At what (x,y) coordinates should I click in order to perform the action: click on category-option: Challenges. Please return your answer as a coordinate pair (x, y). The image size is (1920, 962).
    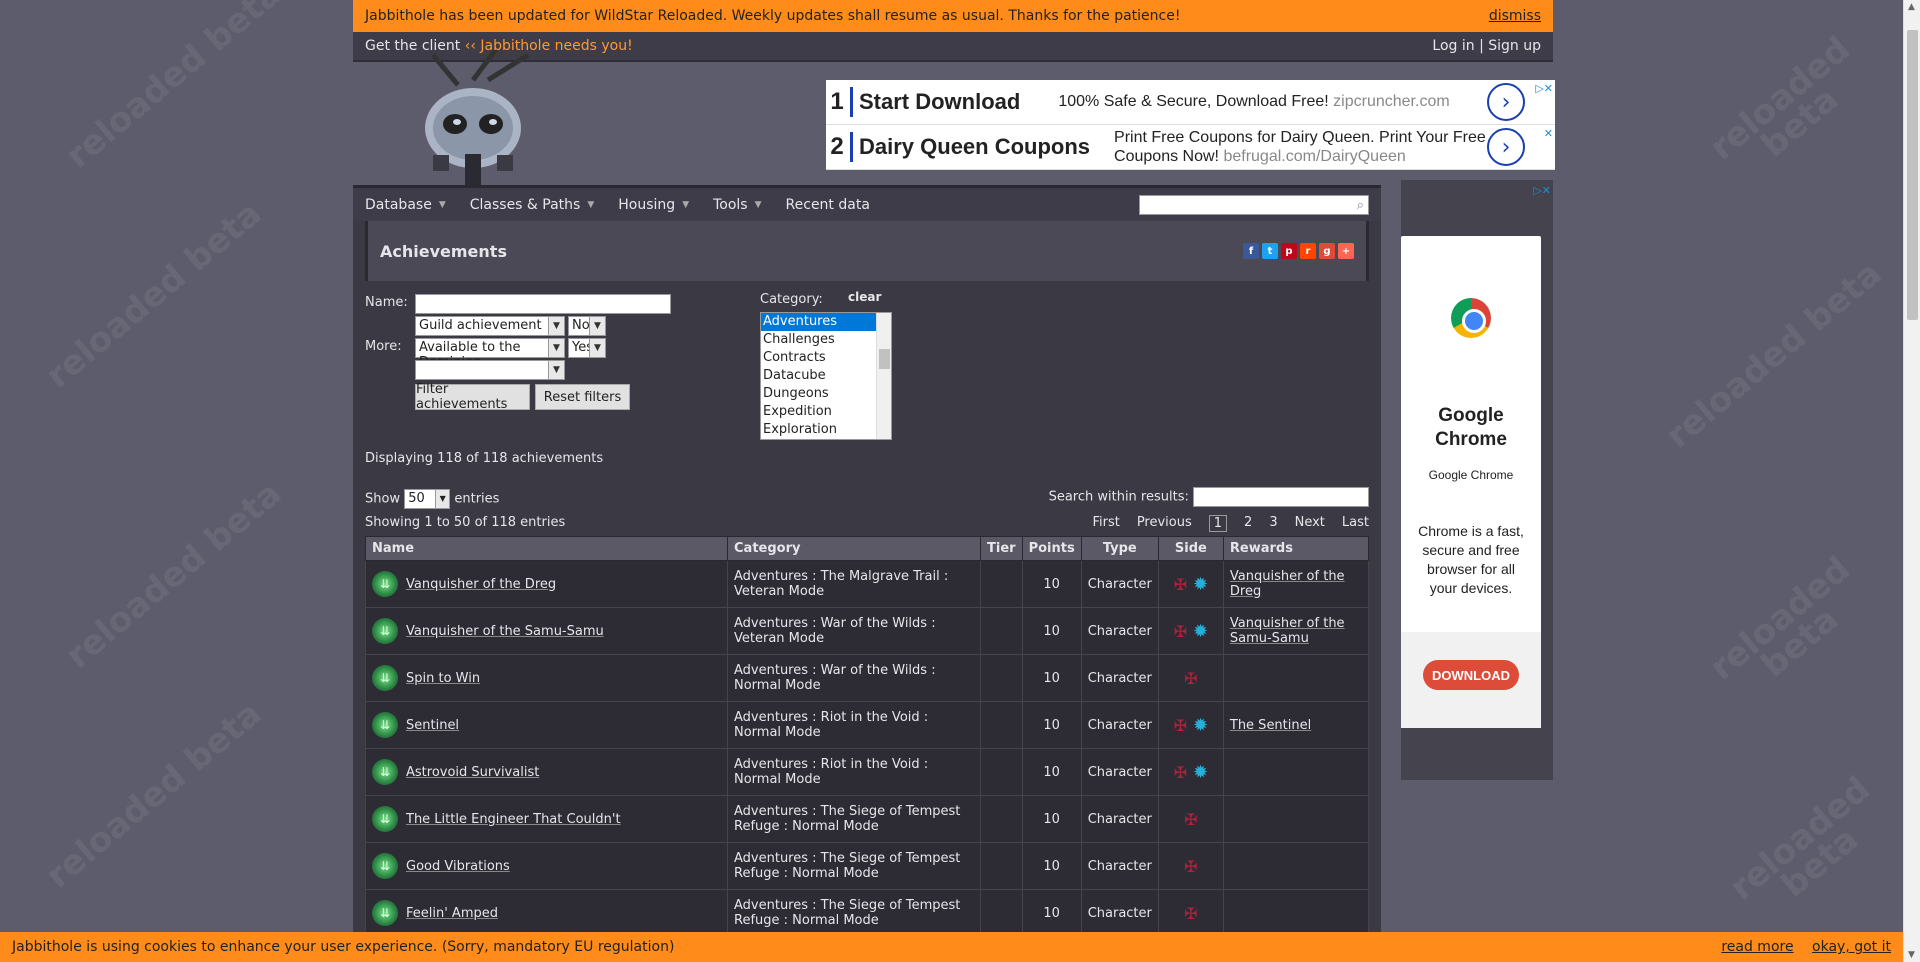
    Looking at the image, I should click on (826, 340).